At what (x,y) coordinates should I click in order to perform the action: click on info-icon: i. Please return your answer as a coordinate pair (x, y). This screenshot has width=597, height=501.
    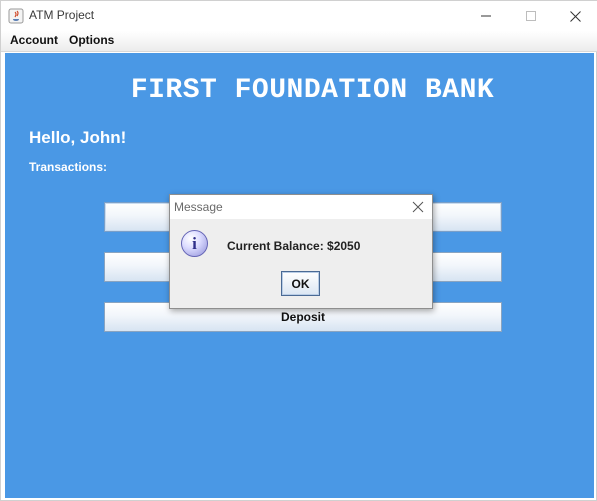
    Looking at the image, I should click on (194, 243).